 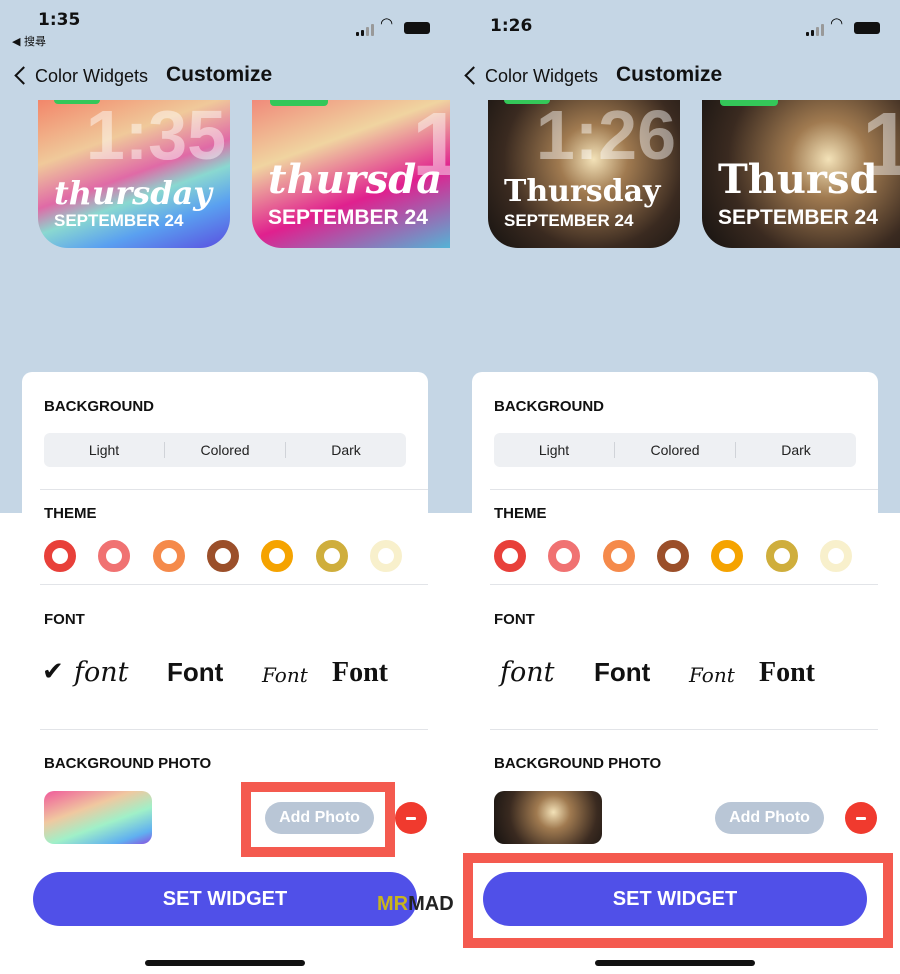 I want to click on add-photo-button: Add Photo, so click(x=769, y=818).